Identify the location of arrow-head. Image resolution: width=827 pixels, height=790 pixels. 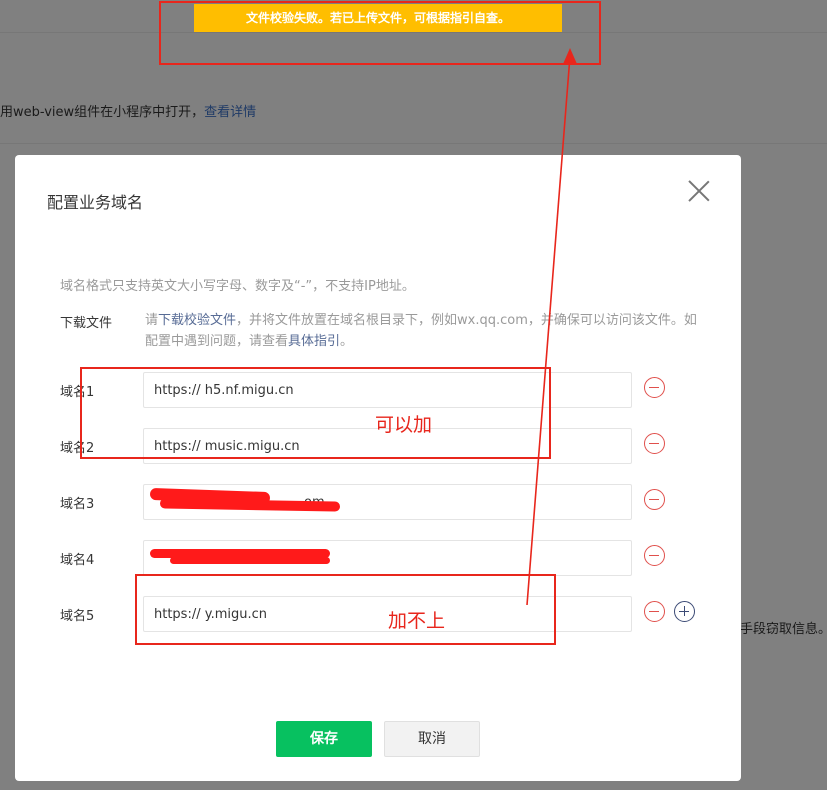
(570, 56).